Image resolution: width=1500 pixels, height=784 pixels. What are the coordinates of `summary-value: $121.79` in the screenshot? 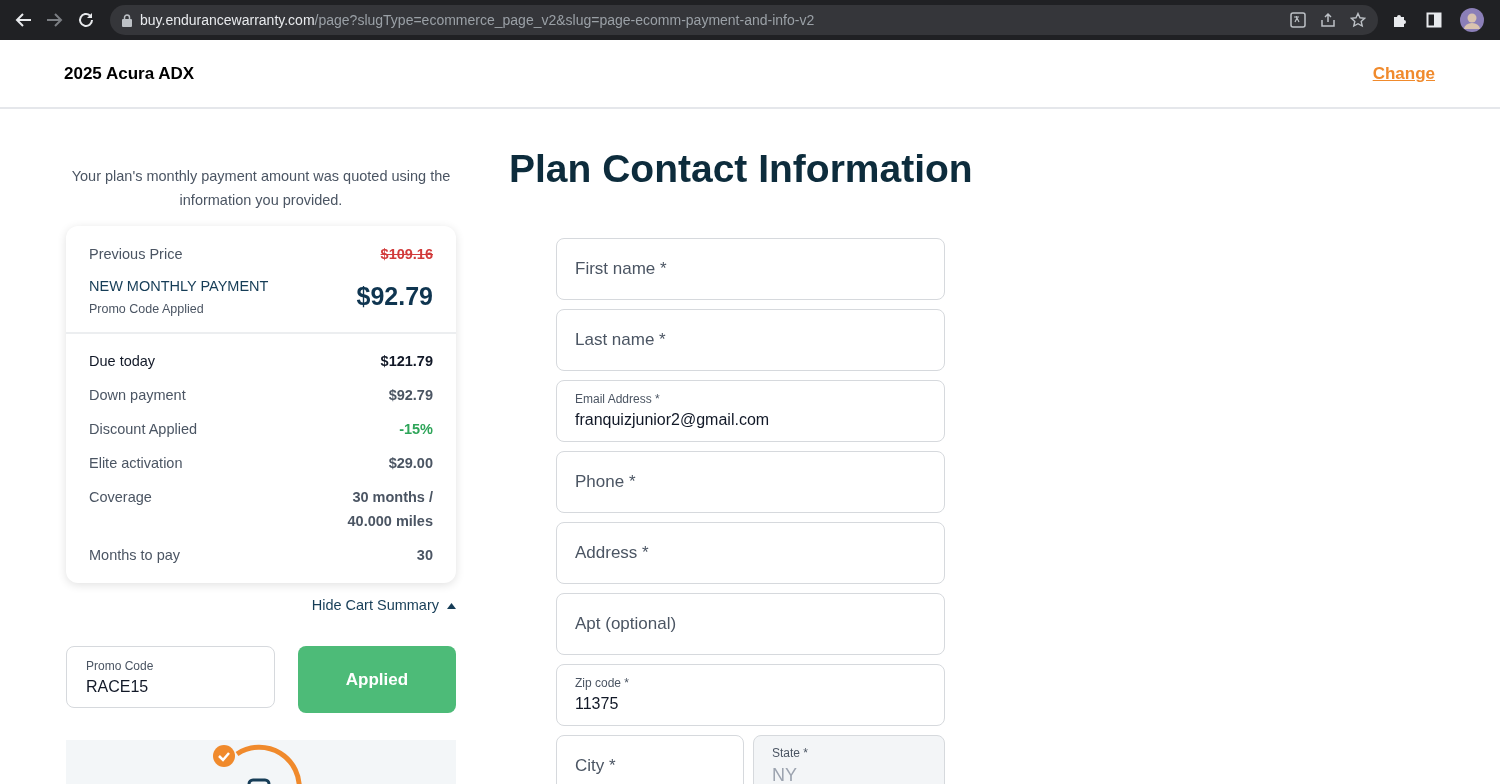 It's located at (406, 362).